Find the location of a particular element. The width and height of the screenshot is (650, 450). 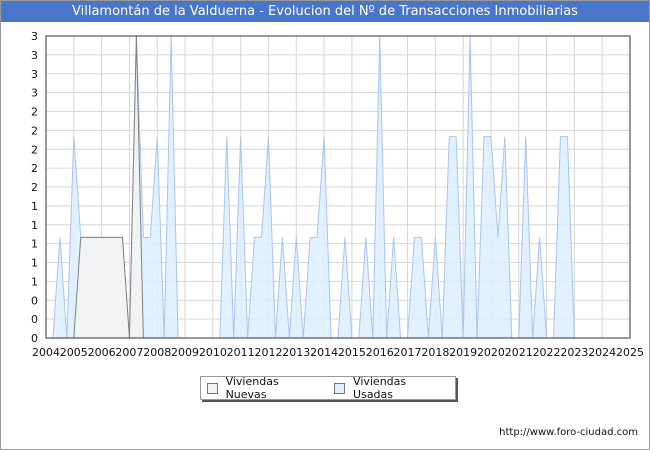

x-tick-label: 2012 is located at coordinates (268, 352).